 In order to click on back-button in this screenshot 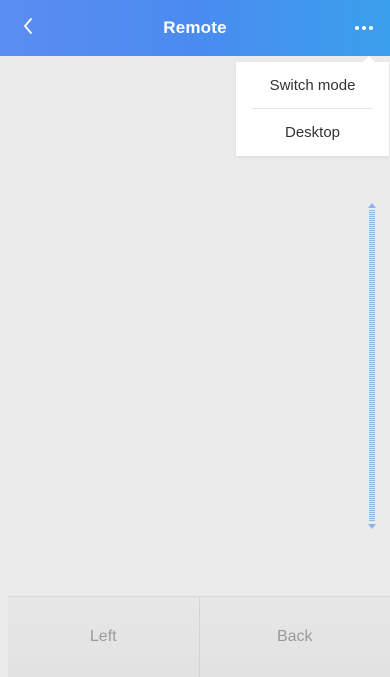, I will do `click(28, 28)`.